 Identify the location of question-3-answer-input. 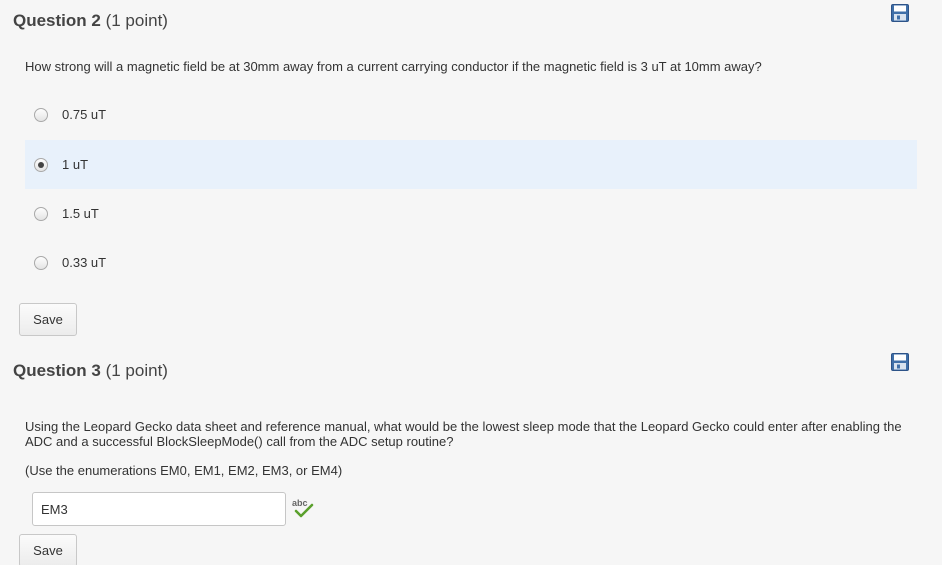
(159, 509).